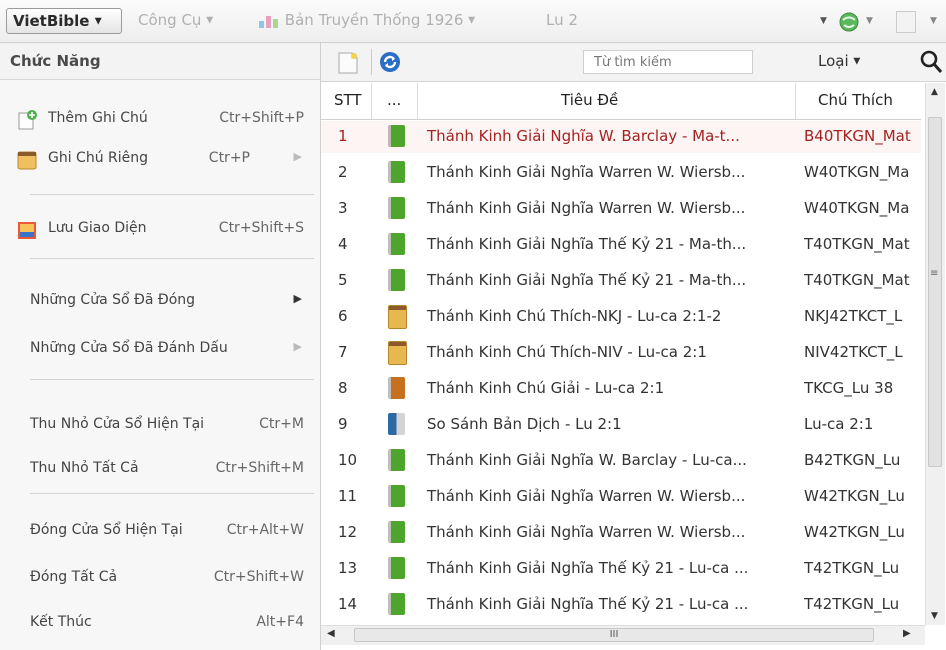  What do you see at coordinates (852, 460) in the screenshot?
I see `row-note: B42TKGN_Lu` at bounding box center [852, 460].